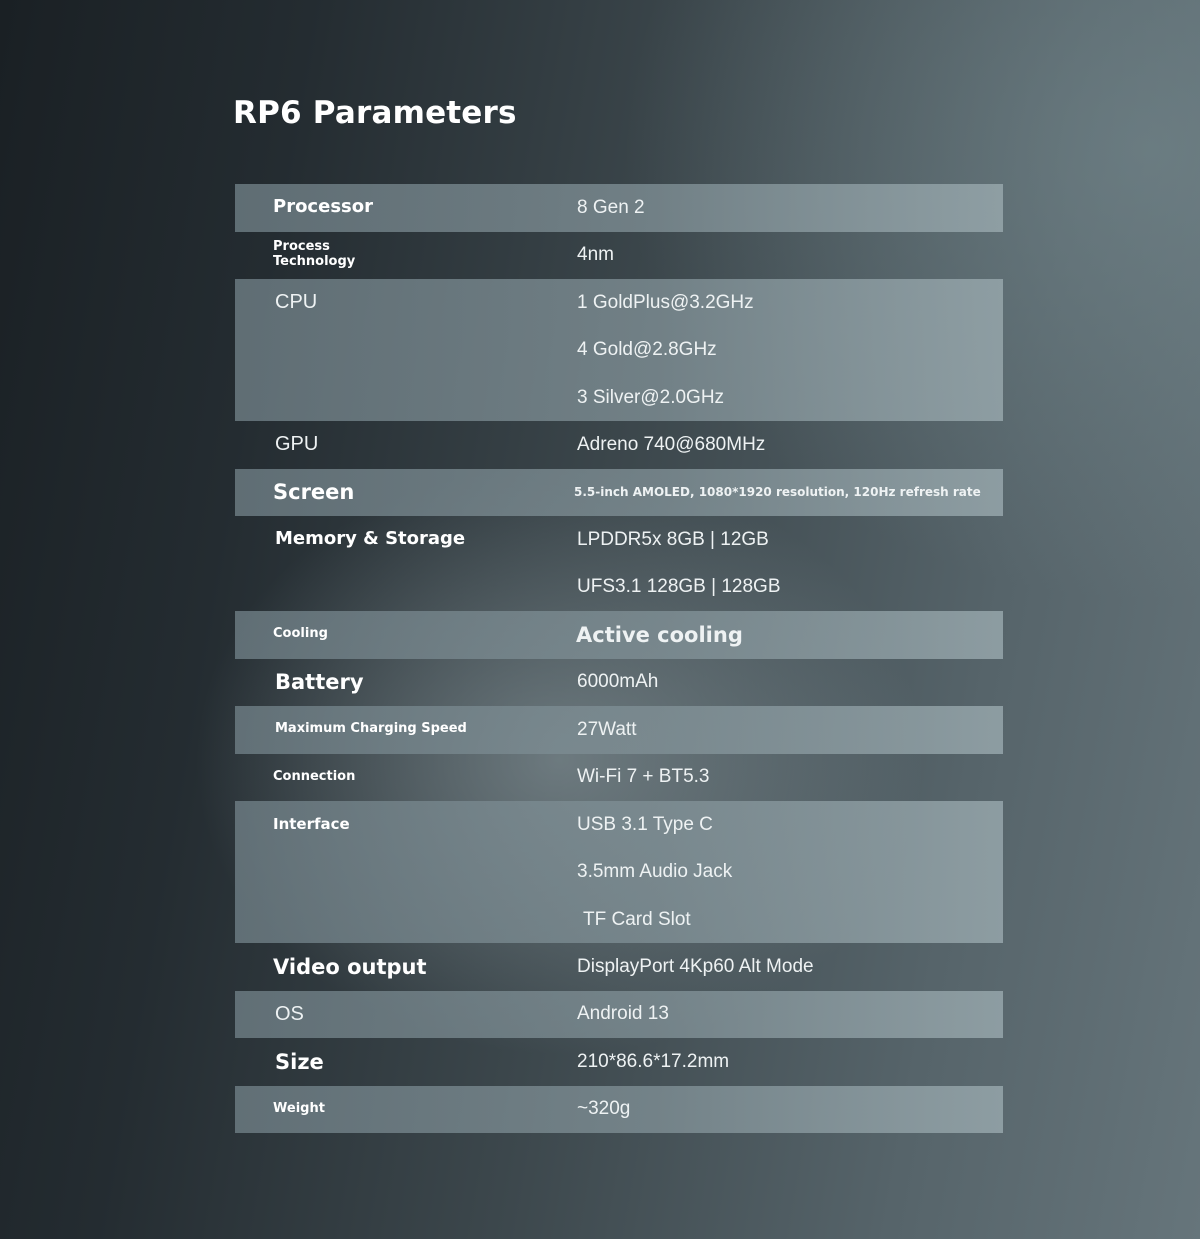 This screenshot has height=1239, width=1200. Describe the element at coordinates (611, 207) in the screenshot. I see `spec-value: 8 Gen 2` at that location.